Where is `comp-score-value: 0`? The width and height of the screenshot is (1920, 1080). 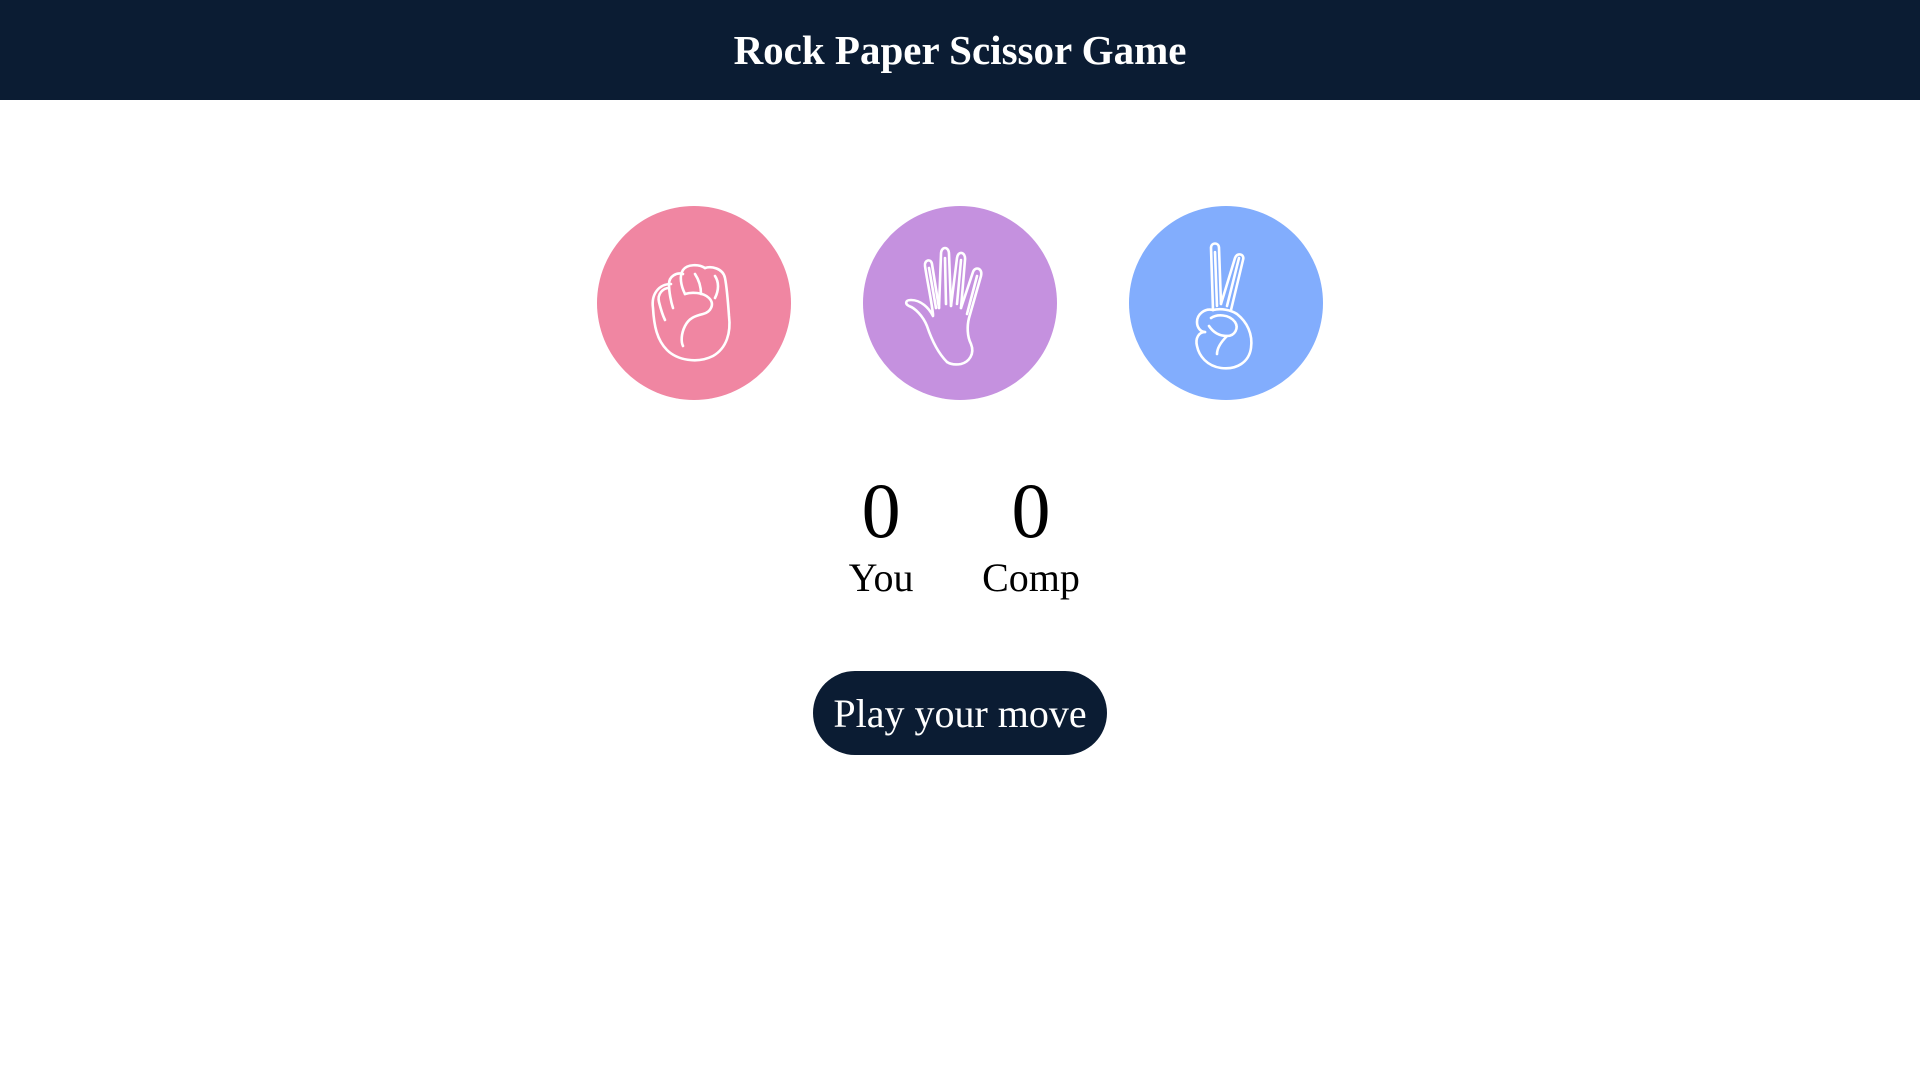
comp-score-value: 0 is located at coordinates (1031, 510).